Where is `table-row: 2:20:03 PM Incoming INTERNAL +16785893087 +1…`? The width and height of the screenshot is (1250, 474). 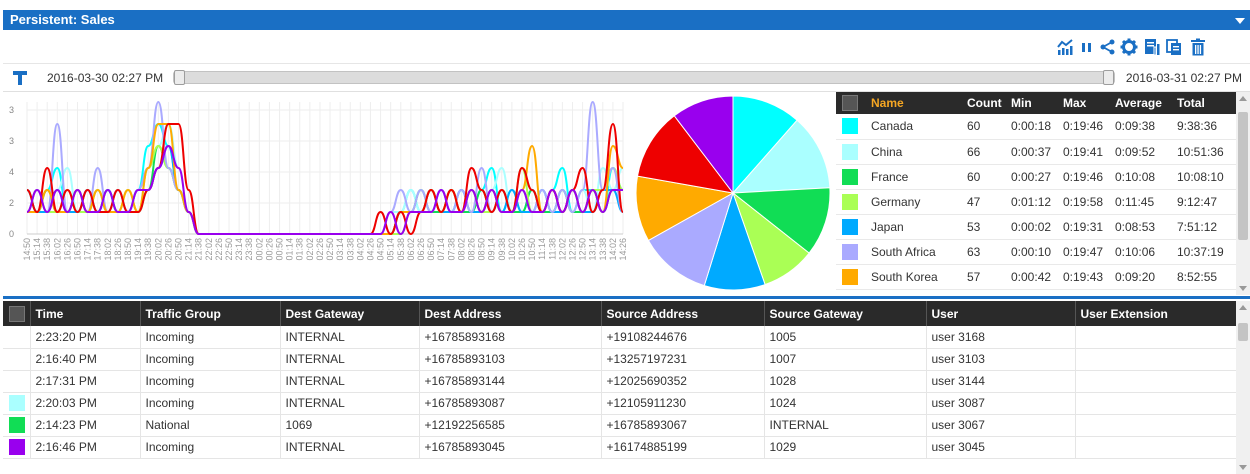
table-row: 2:20:03 PM Incoming INTERNAL +16785893087 +1… is located at coordinates (620, 403).